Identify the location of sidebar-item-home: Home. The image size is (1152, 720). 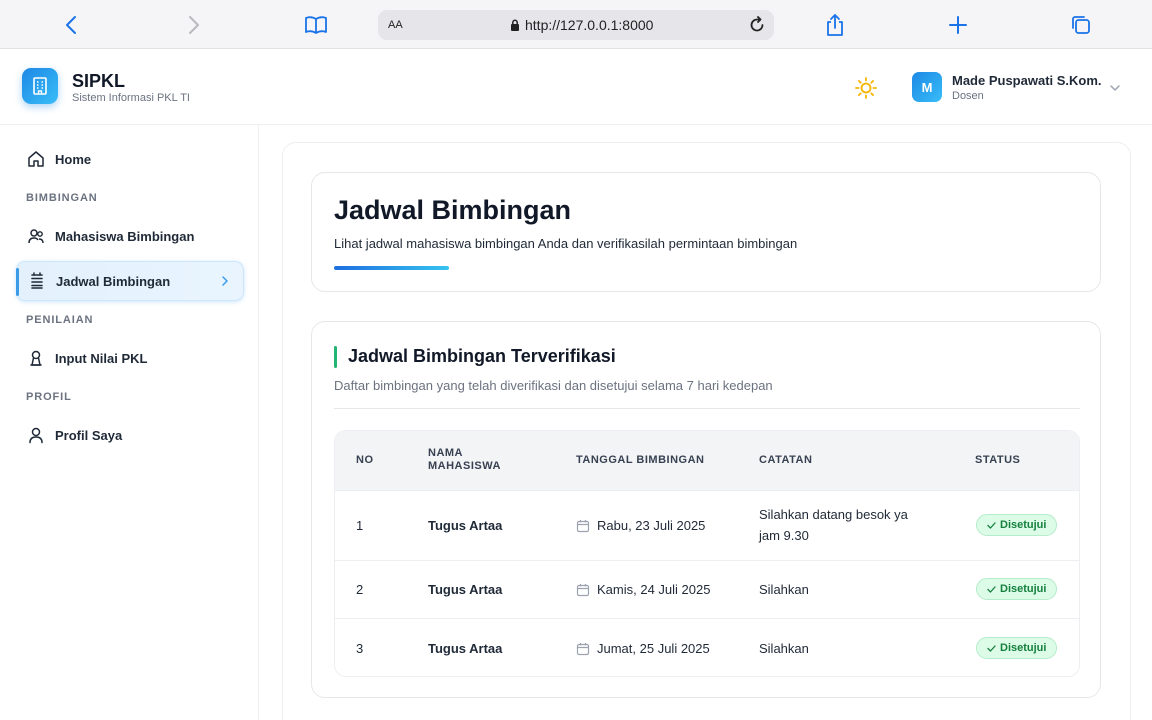
(130, 159).